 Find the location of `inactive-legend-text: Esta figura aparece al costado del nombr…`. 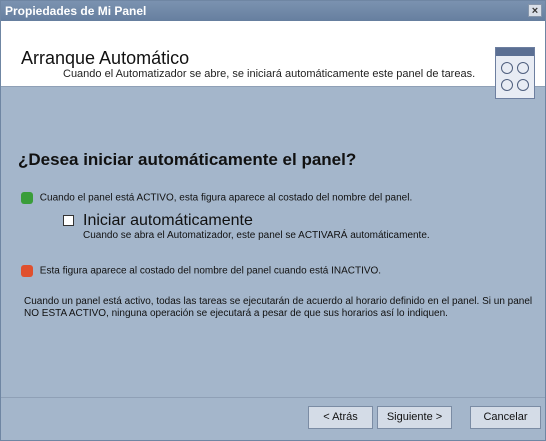

inactive-legend-text: Esta figura aparece al costado del nombr… is located at coordinates (210, 271).